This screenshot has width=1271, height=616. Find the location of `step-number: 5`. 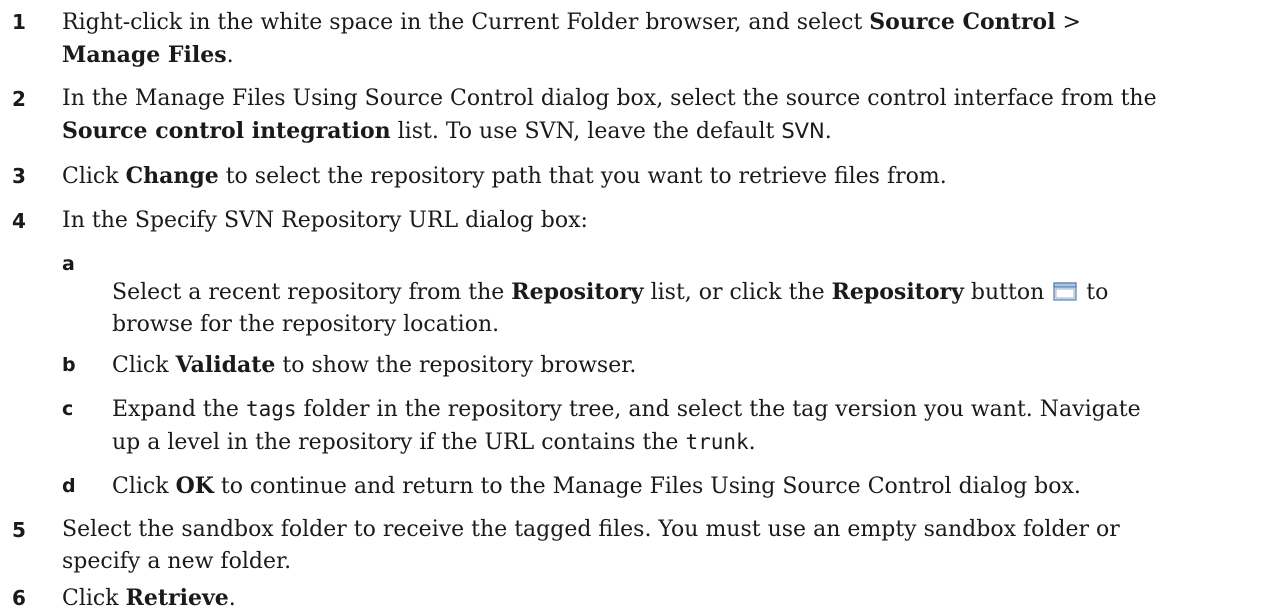

step-number: 5 is located at coordinates (19, 530).